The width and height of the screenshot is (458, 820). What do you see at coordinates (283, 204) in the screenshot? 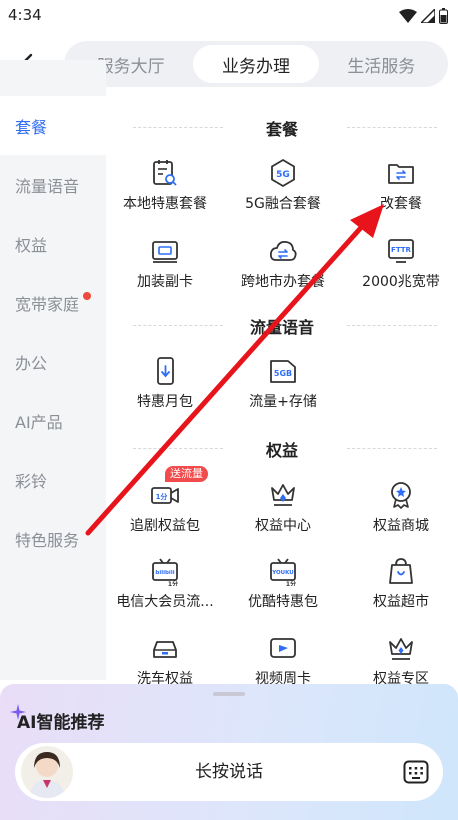
I see `grid-item-label: 5G融合套餐` at bounding box center [283, 204].